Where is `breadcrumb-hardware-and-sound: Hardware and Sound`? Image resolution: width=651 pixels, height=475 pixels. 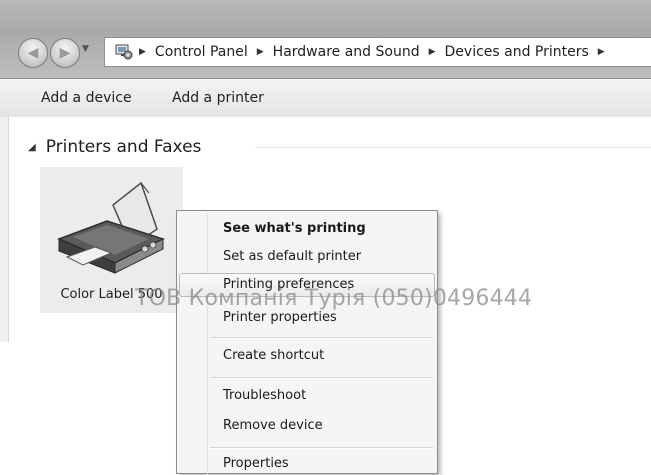
breadcrumb-hardware-and-sound: Hardware and Sound is located at coordinates (346, 52).